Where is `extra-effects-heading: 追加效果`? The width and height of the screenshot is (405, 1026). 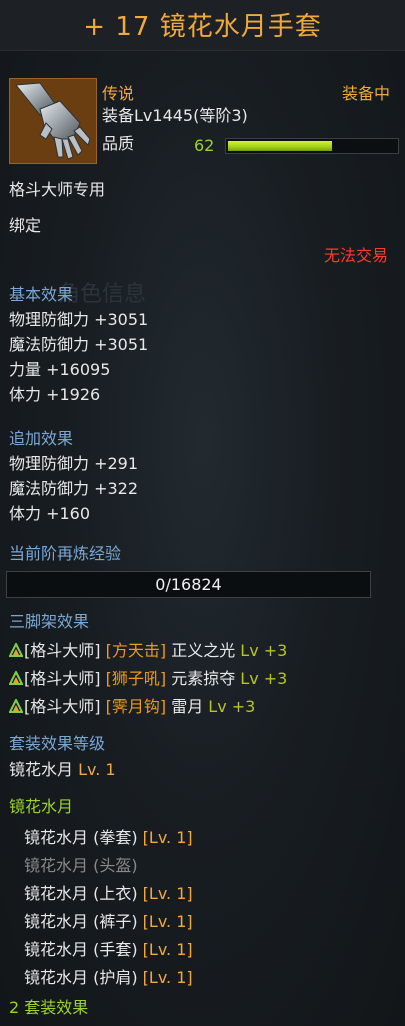
extra-effects-heading: 追加效果 is located at coordinates (41, 438).